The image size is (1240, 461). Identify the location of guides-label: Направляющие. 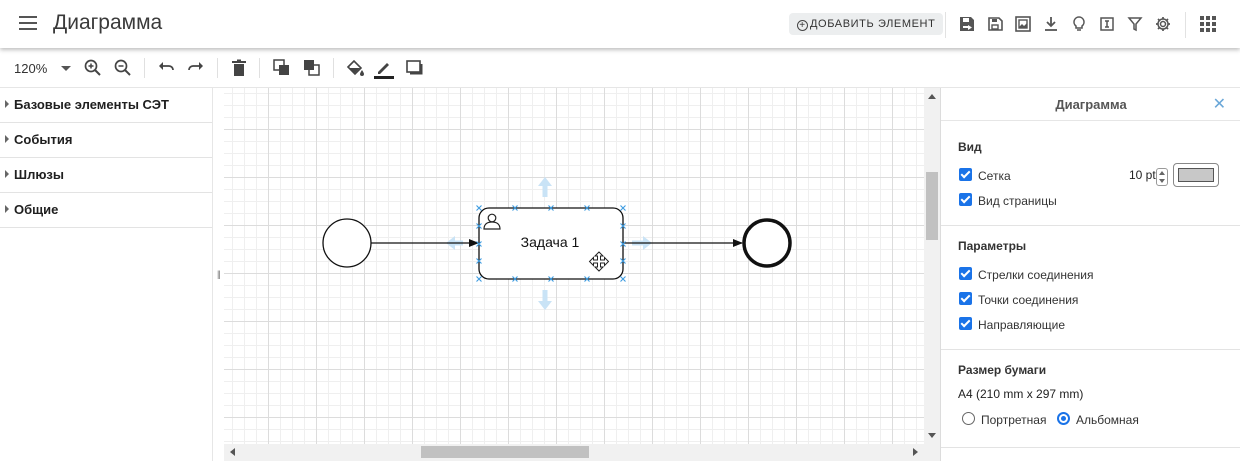
(1022, 325).